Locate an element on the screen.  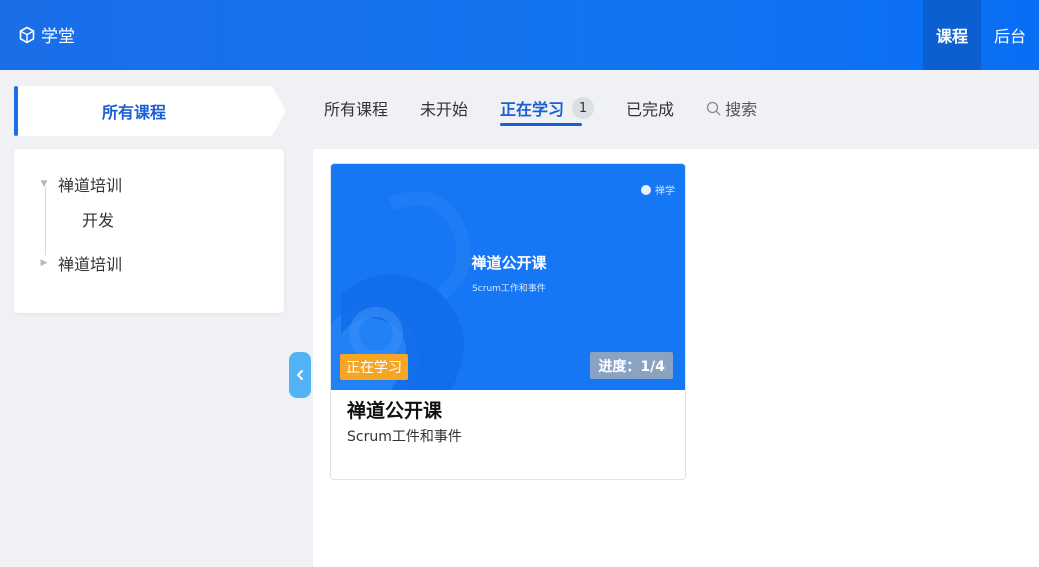
tree-node-label: 开发 is located at coordinates (98, 220).